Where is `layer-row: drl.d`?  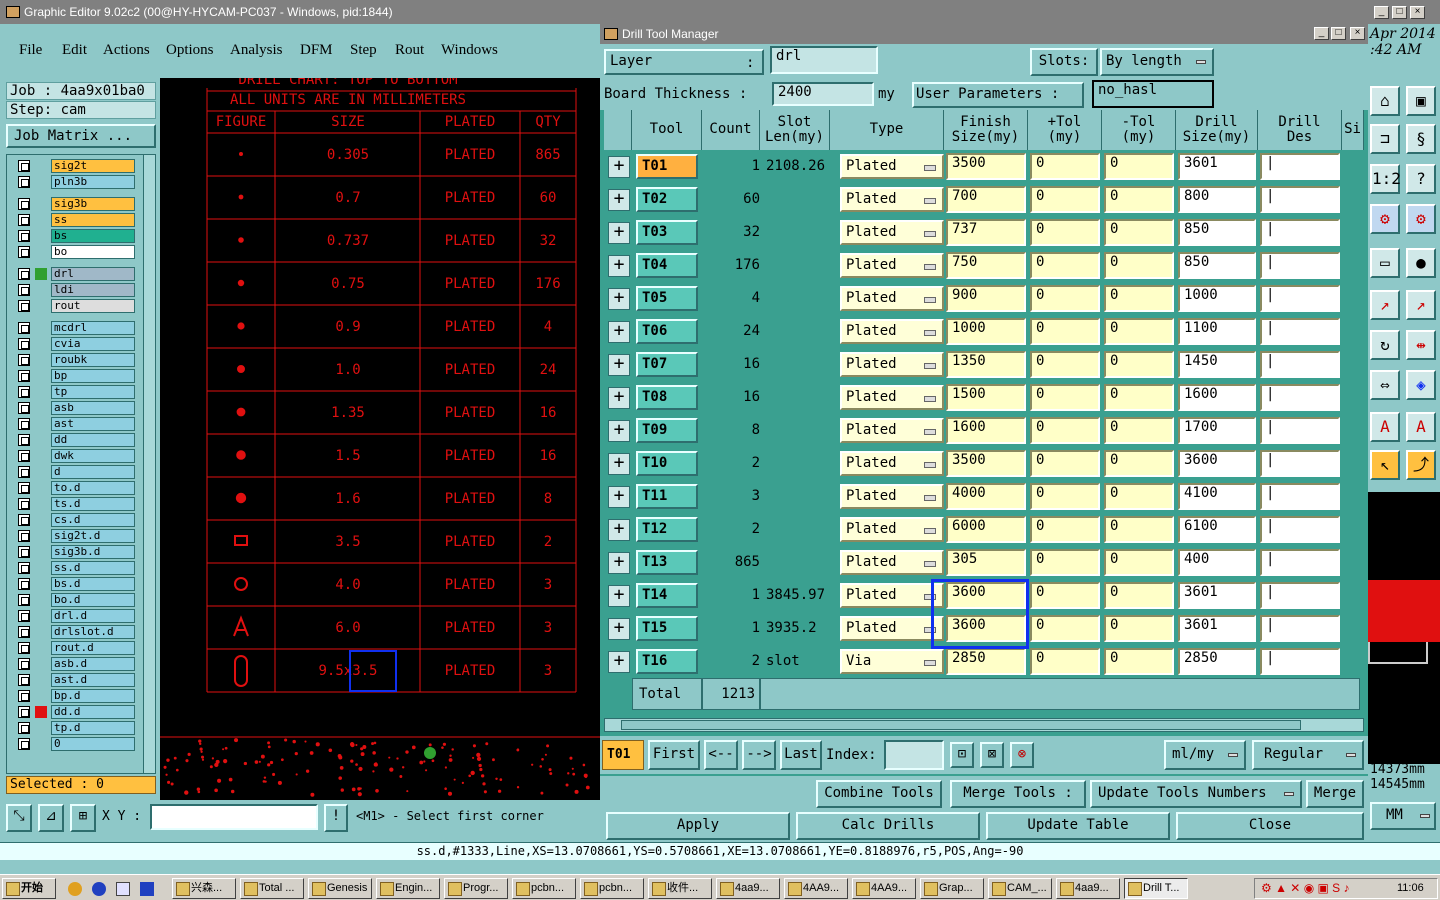
layer-row: drl.d is located at coordinates (77, 616).